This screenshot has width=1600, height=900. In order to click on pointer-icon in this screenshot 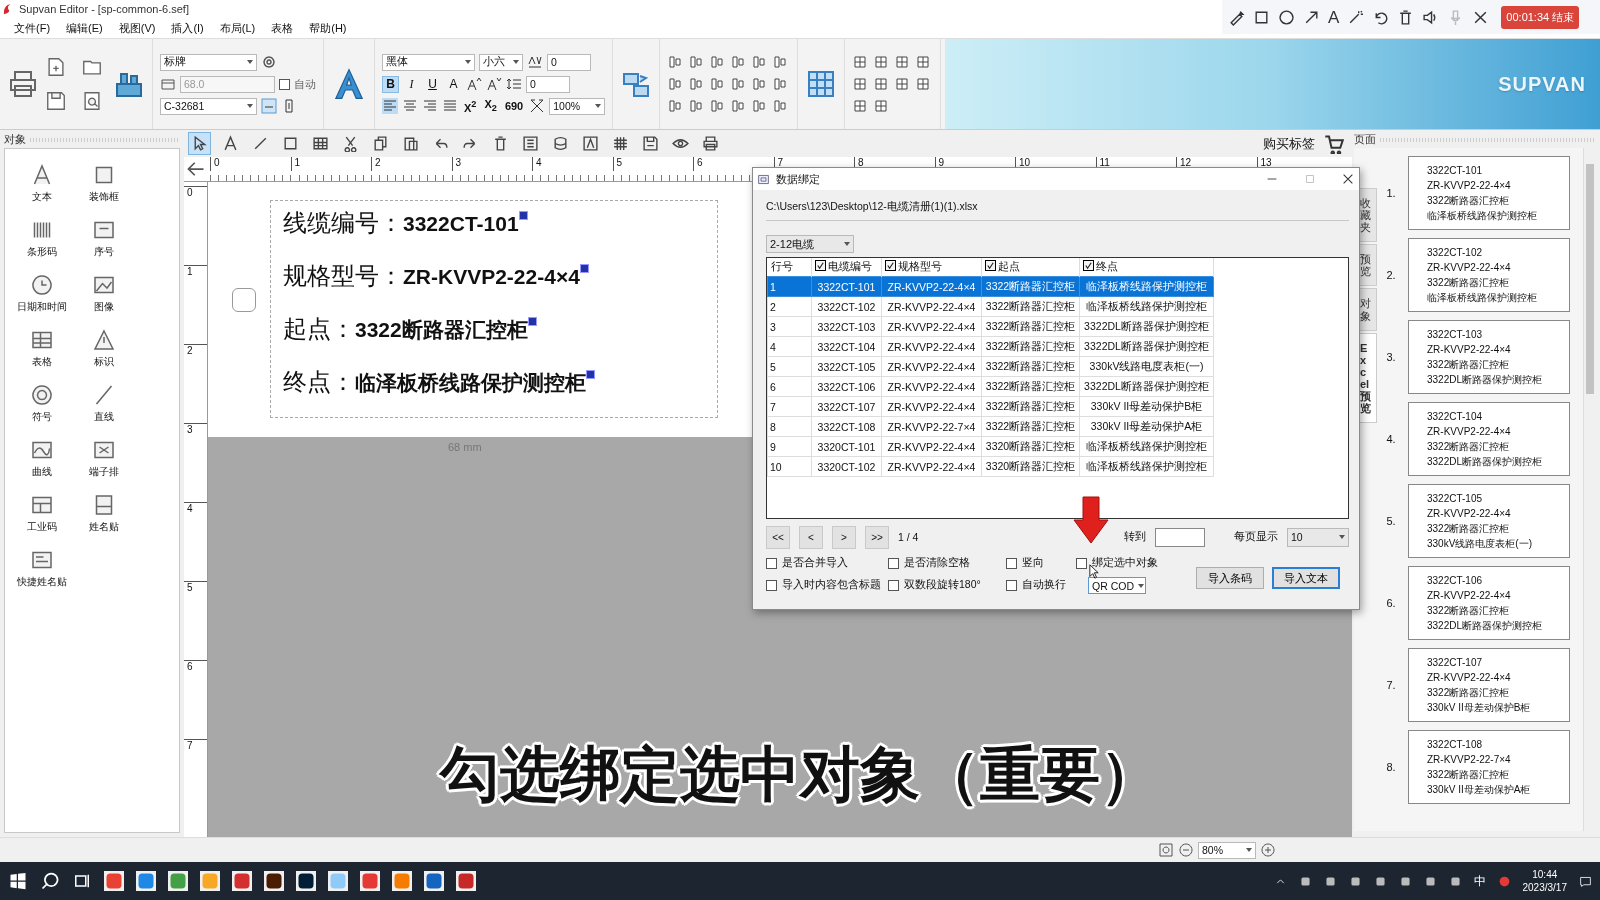, I will do `click(199, 143)`.